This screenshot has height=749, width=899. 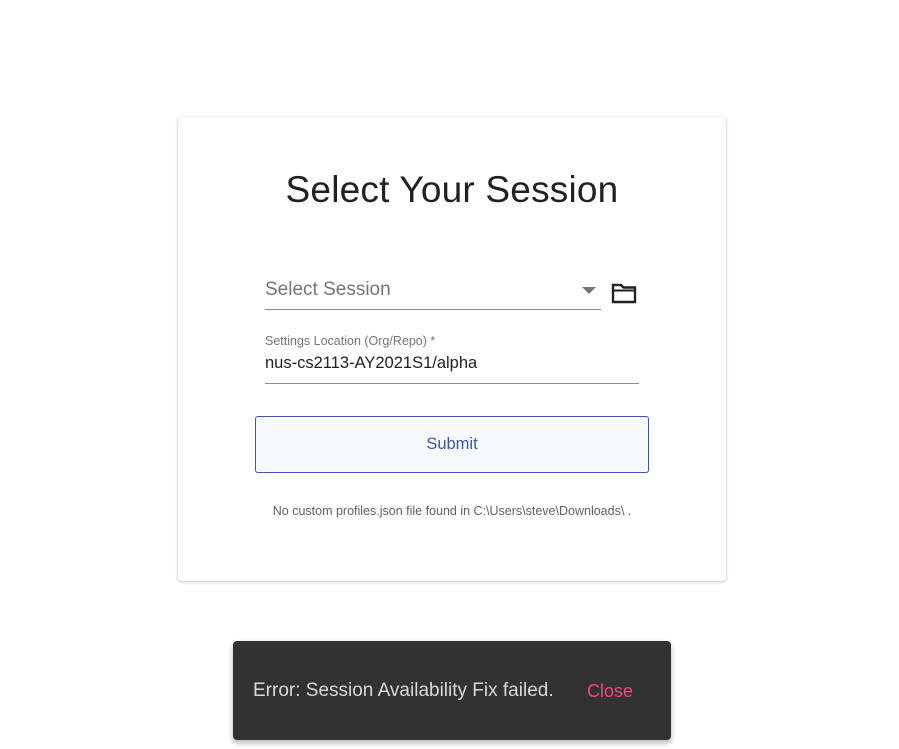 I want to click on page-title: Select Your Session, so click(x=452, y=189).